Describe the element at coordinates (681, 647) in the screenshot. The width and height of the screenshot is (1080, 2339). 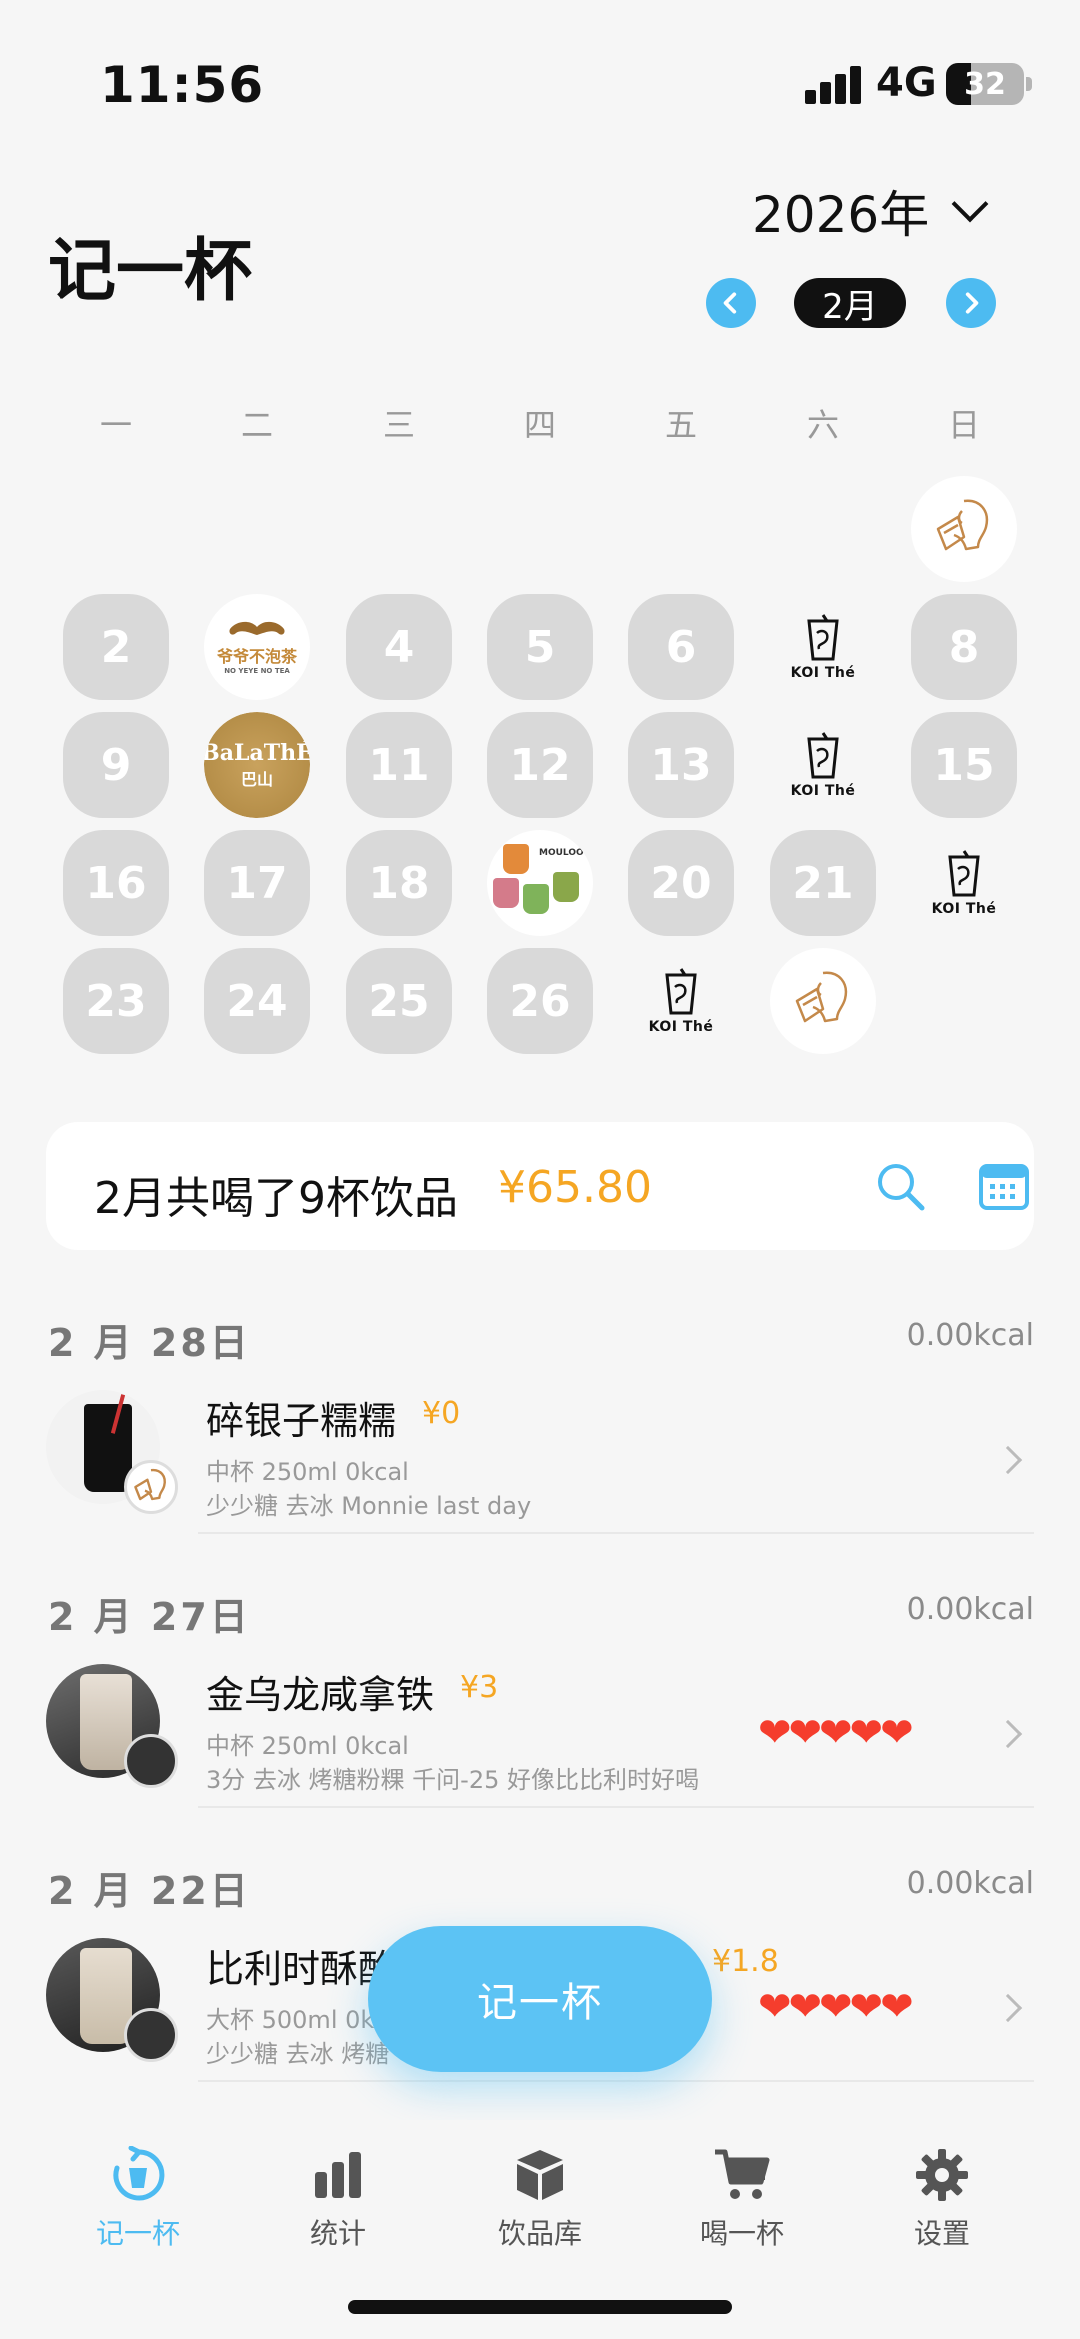
I see `calendar-day: 6` at that location.